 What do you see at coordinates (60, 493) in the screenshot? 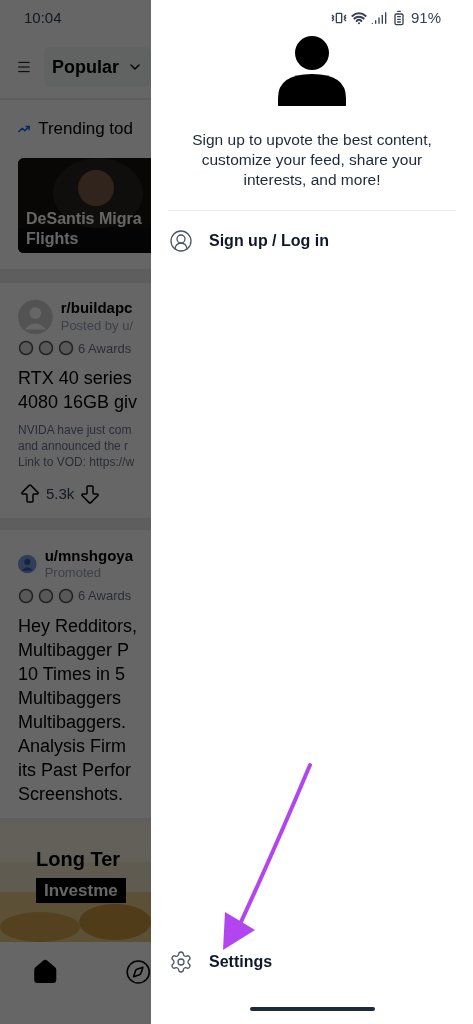
I see `vote-score: 5.3k` at bounding box center [60, 493].